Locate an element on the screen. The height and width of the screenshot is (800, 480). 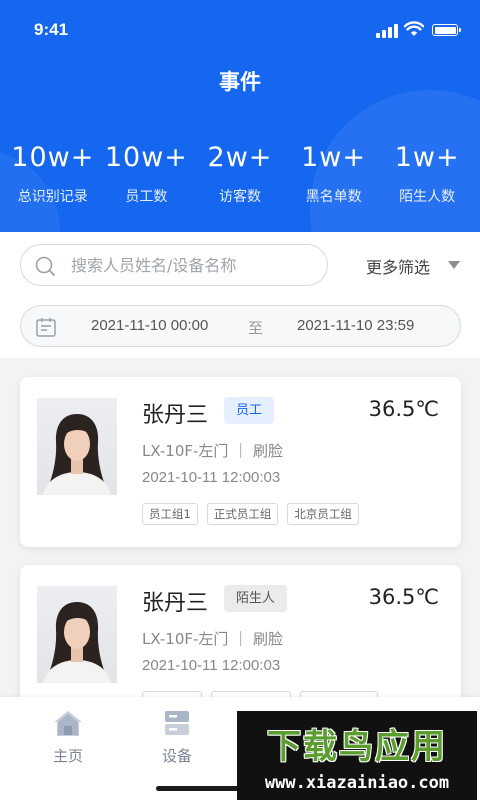
tab-device: 设备 is located at coordinates (177, 737).